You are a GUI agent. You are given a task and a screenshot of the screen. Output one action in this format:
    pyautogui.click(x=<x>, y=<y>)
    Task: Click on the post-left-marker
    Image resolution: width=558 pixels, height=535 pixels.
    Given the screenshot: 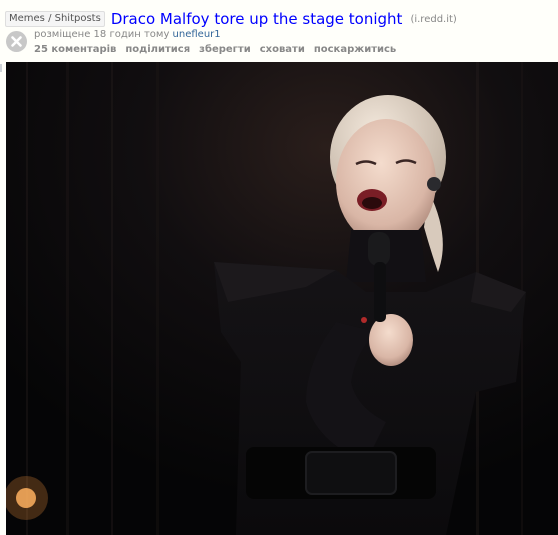 What is the action you would take?
    pyautogui.click(x=1, y=68)
    